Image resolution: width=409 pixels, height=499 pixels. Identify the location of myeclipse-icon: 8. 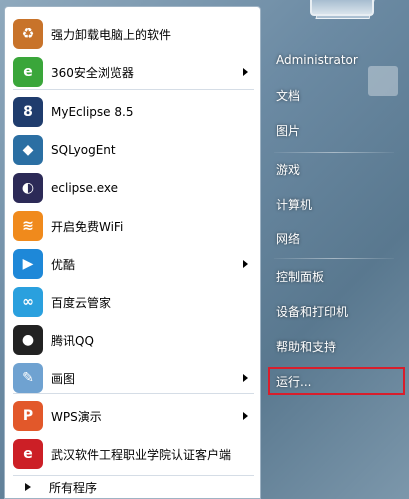
(28, 112).